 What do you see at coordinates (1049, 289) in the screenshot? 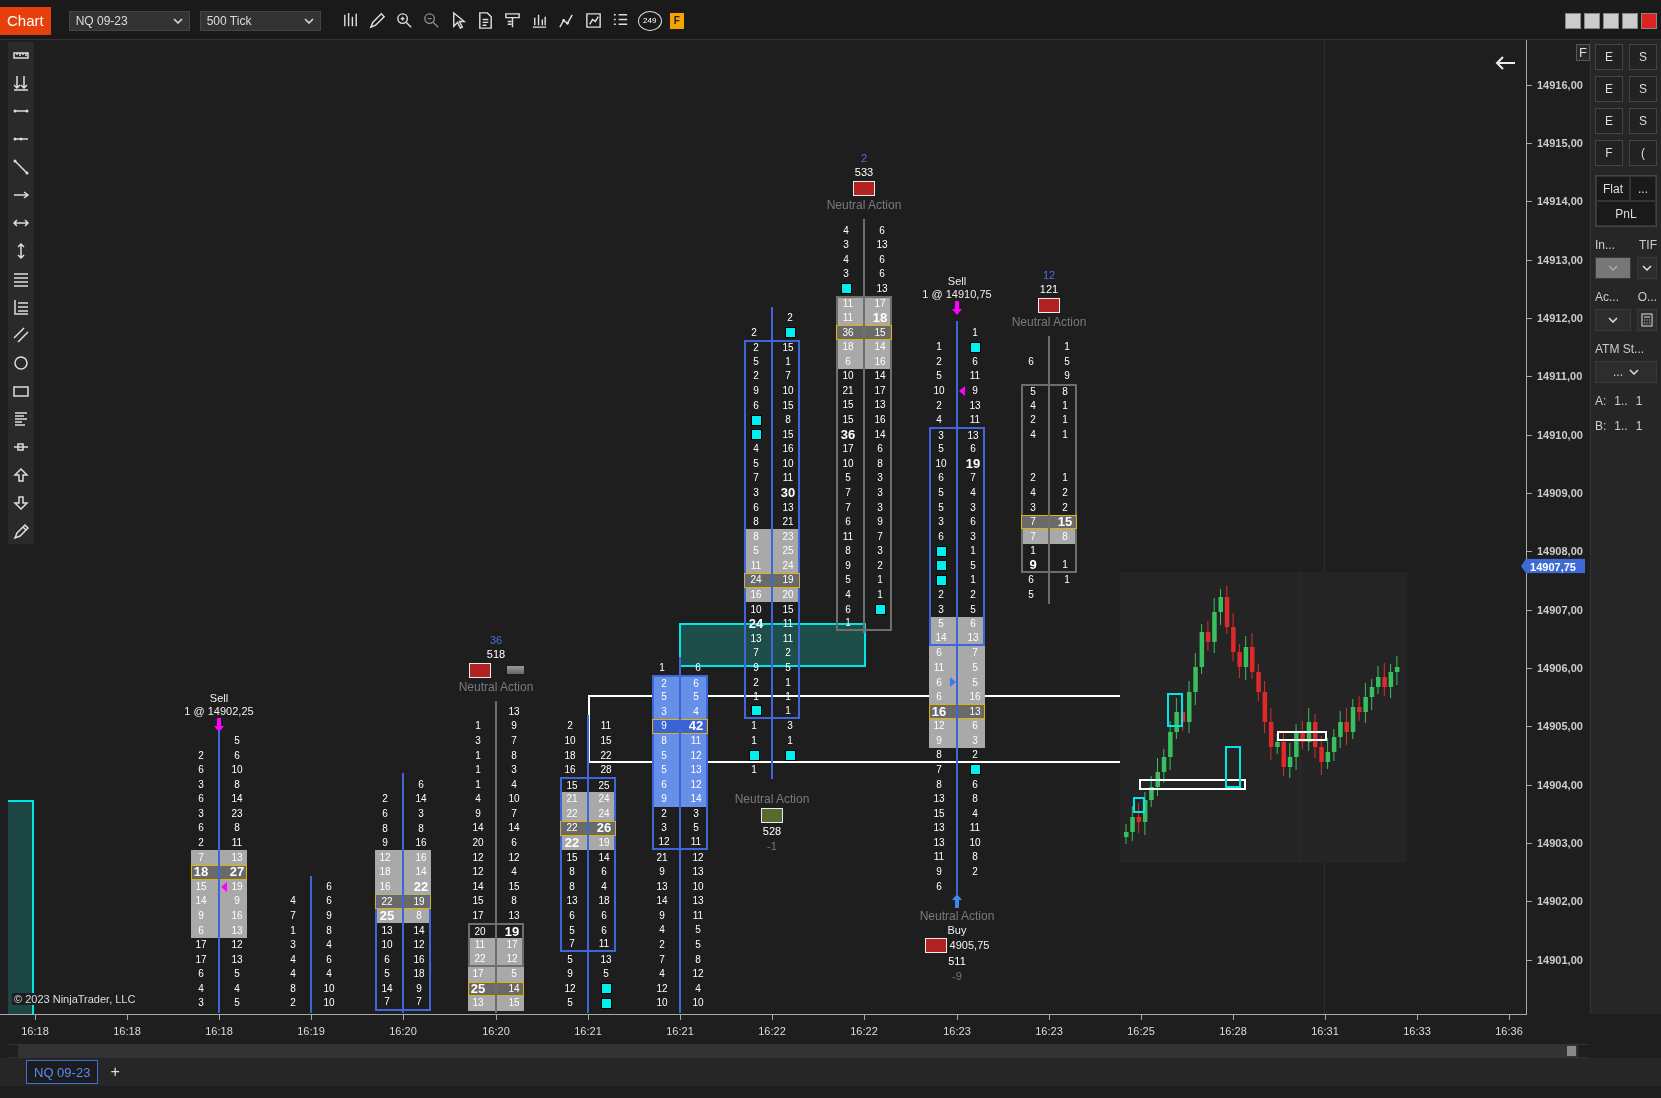
I see `volume-value: 121` at bounding box center [1049, 289].